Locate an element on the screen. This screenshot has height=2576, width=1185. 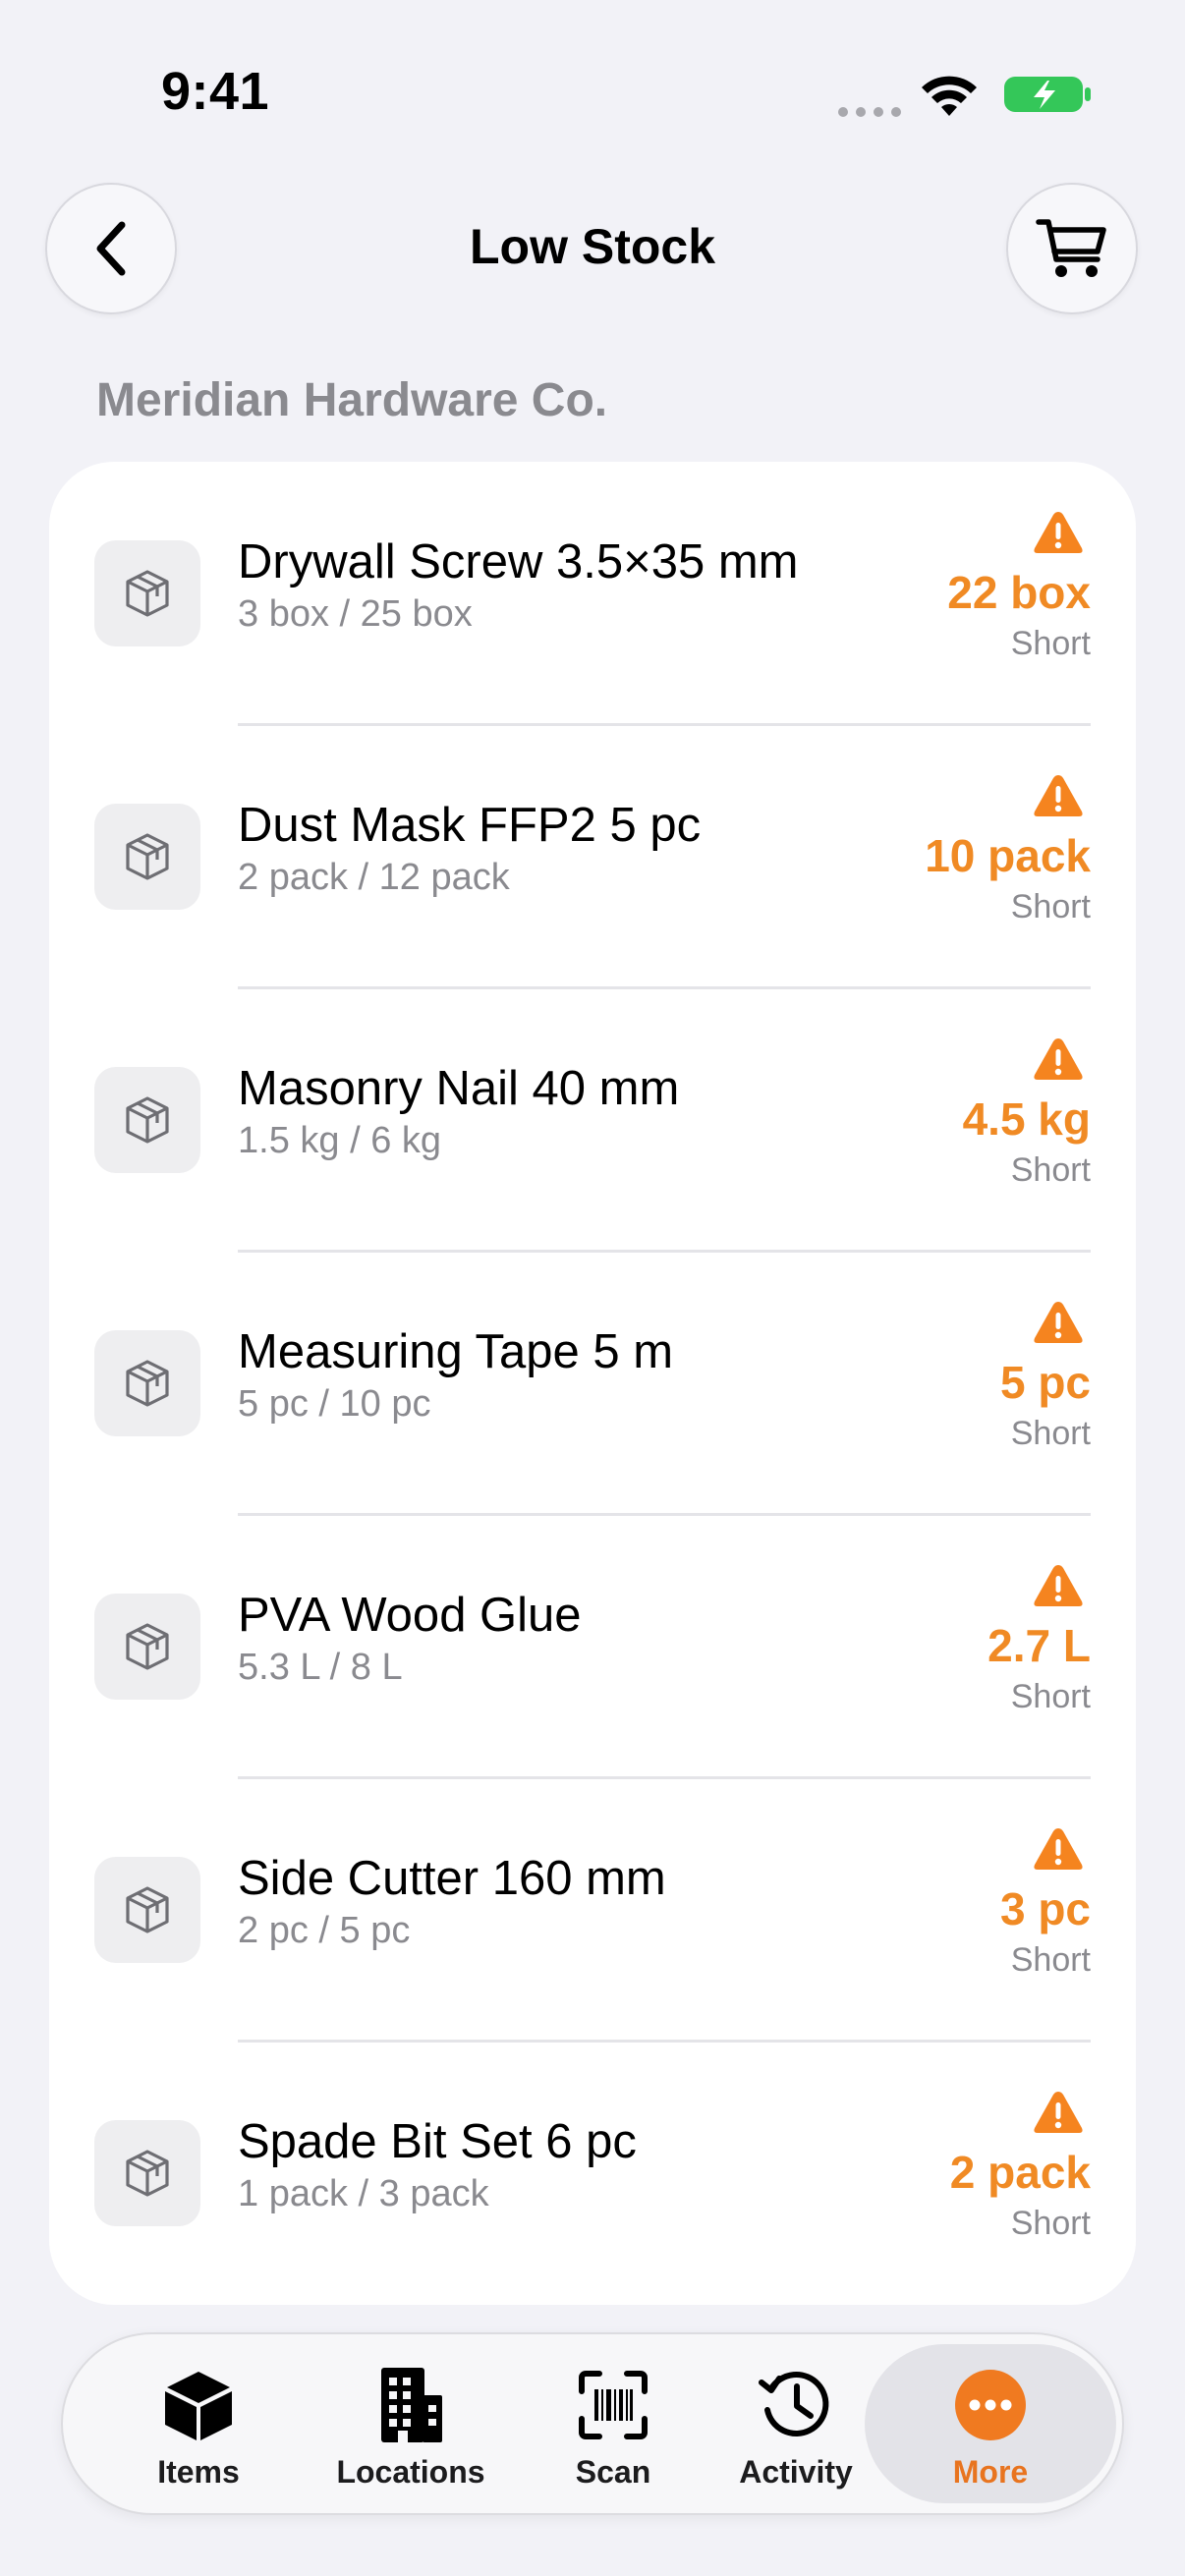
more-icon is located at coordinates (991, 2405).